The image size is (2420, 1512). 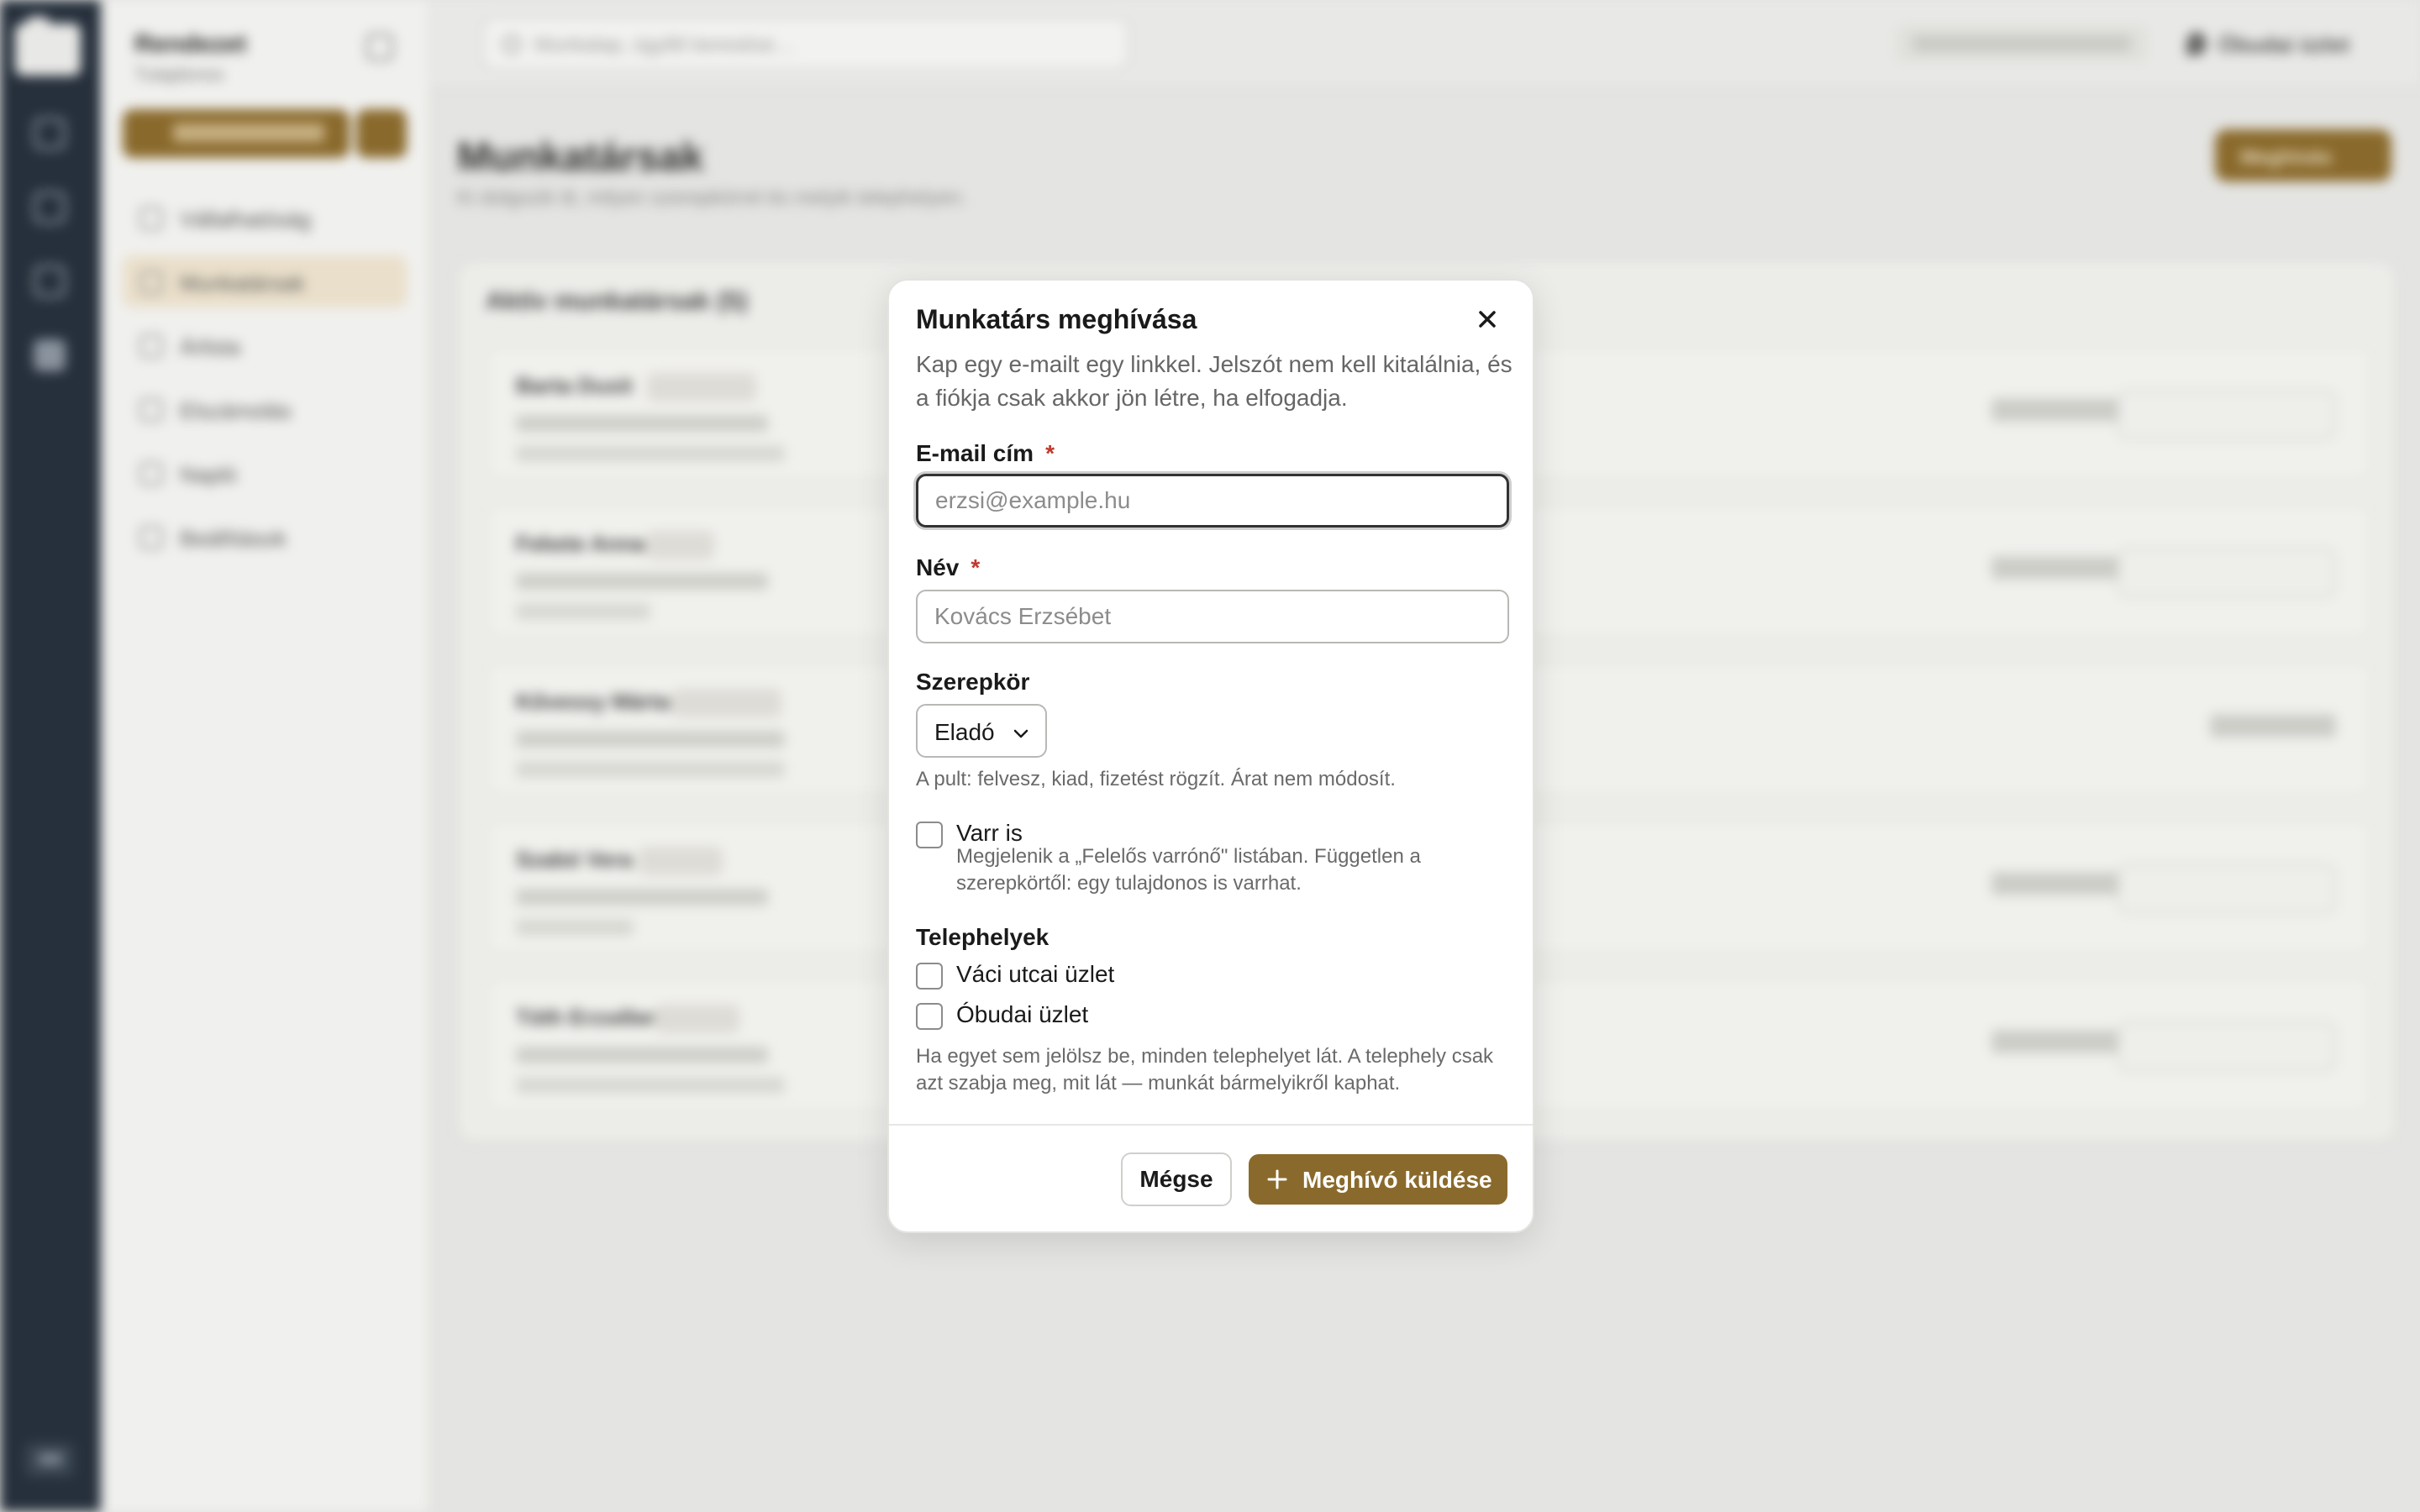 I want to click on dashboard-icon, so click(x=50, y=134).